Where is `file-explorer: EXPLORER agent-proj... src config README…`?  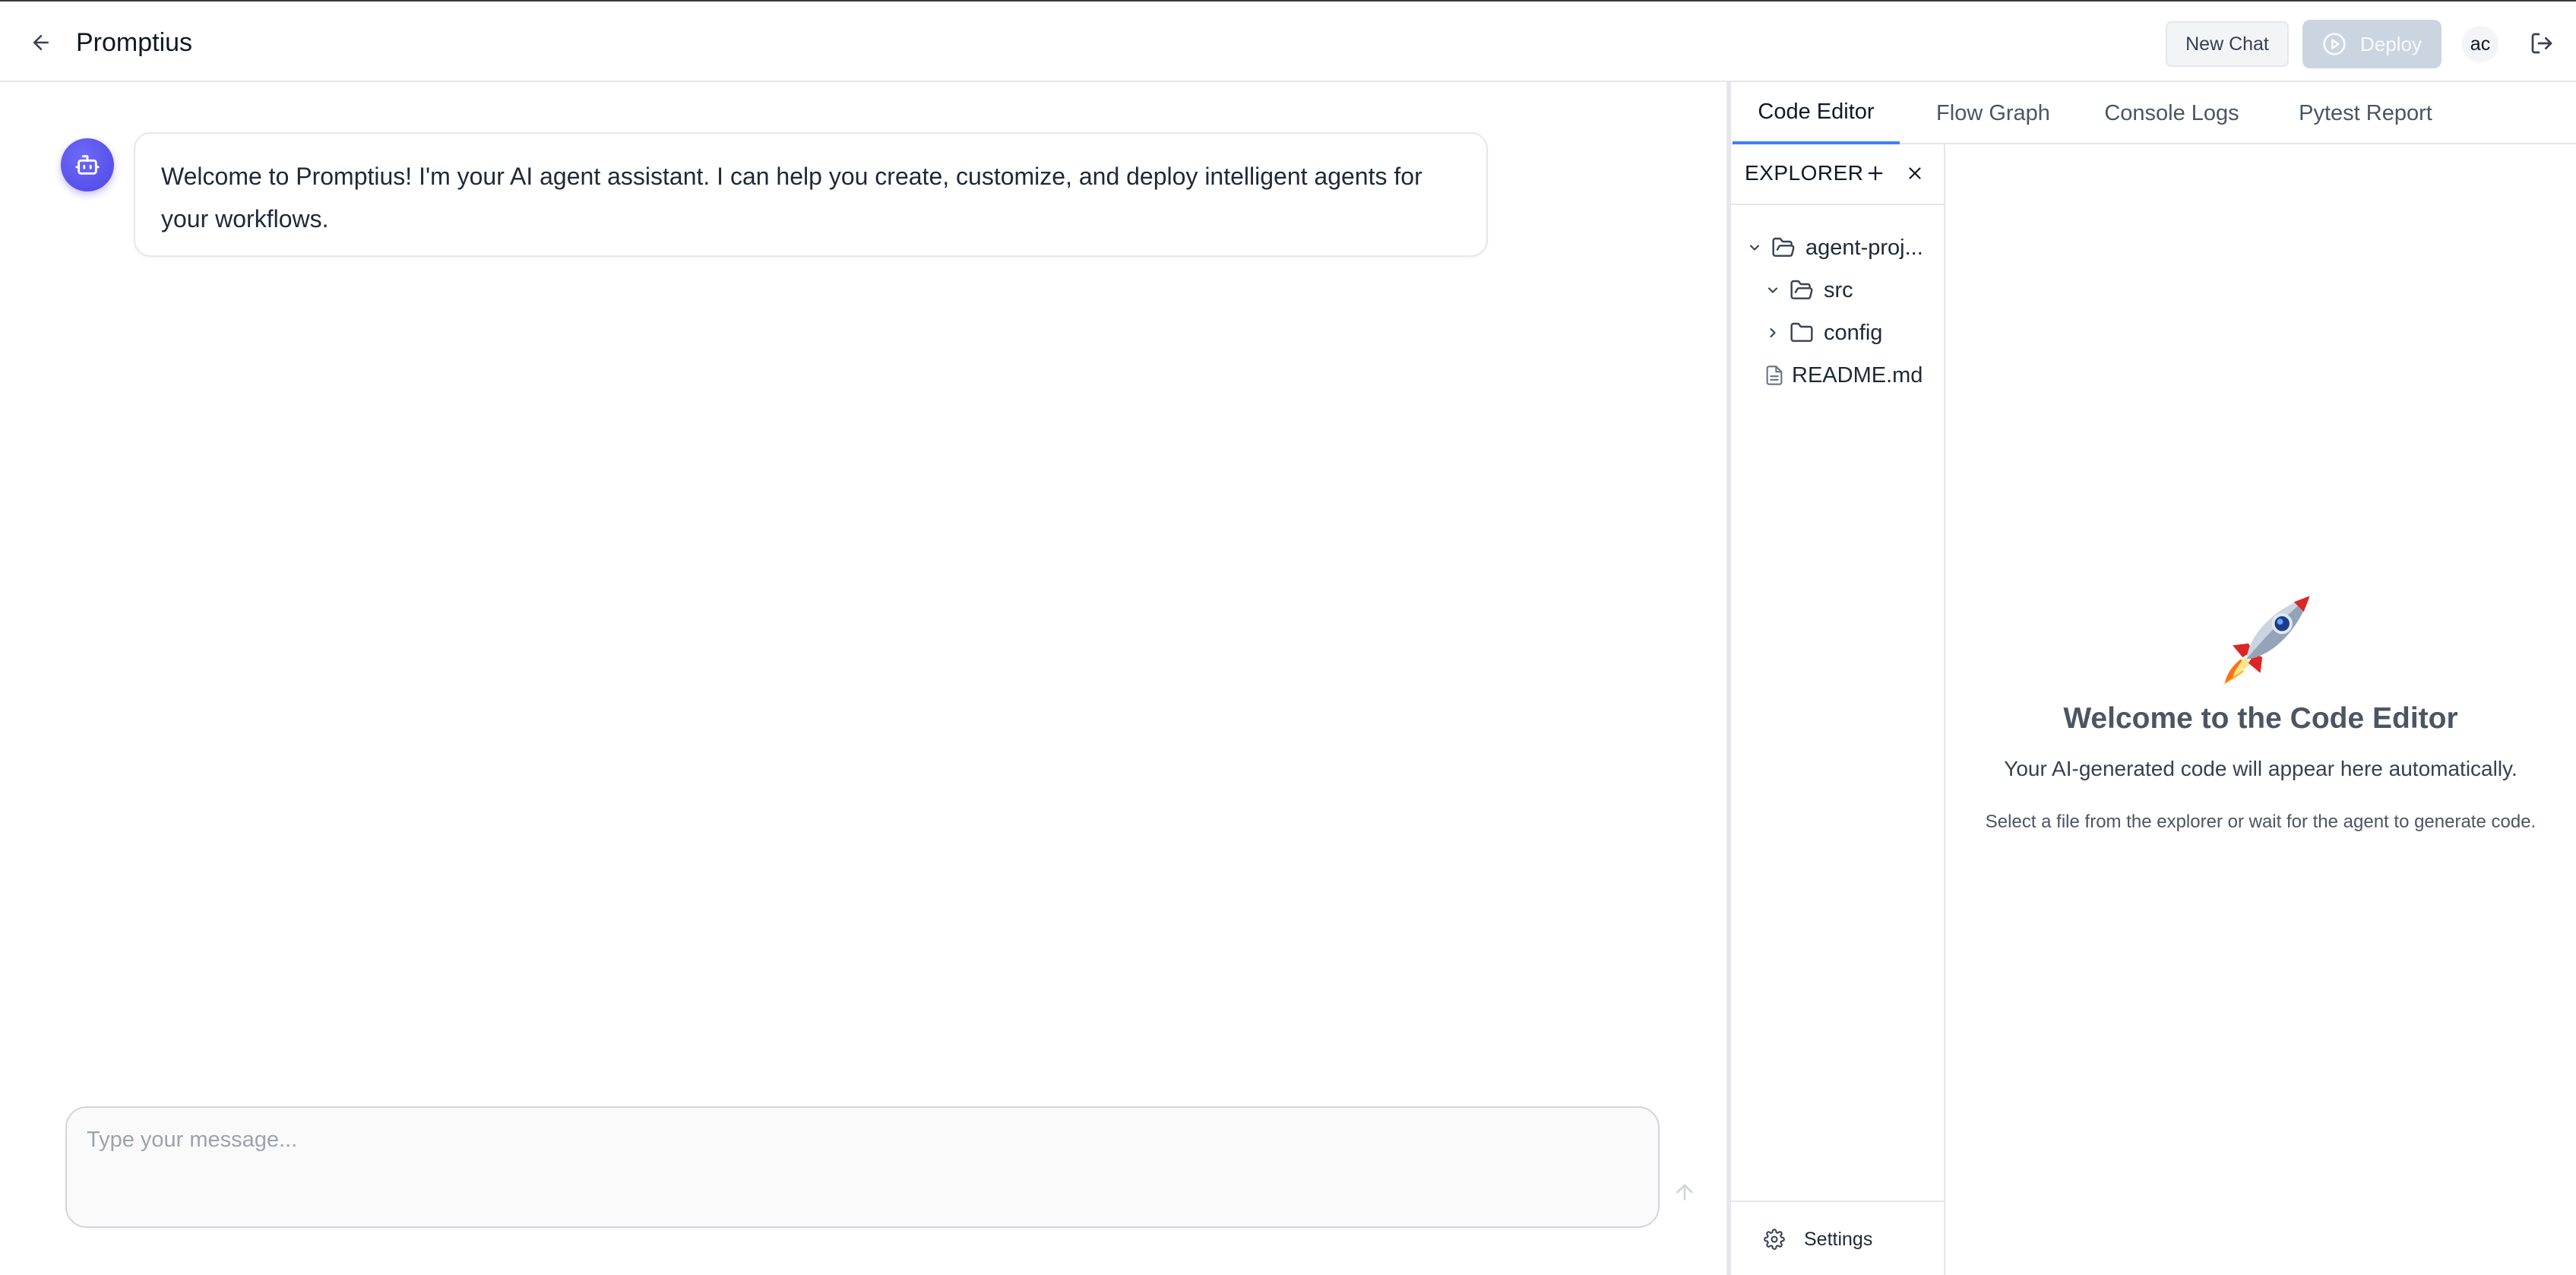 file-explorer: EXPLORER agent-proj... src config README… is located at coordinates (1838, 710).